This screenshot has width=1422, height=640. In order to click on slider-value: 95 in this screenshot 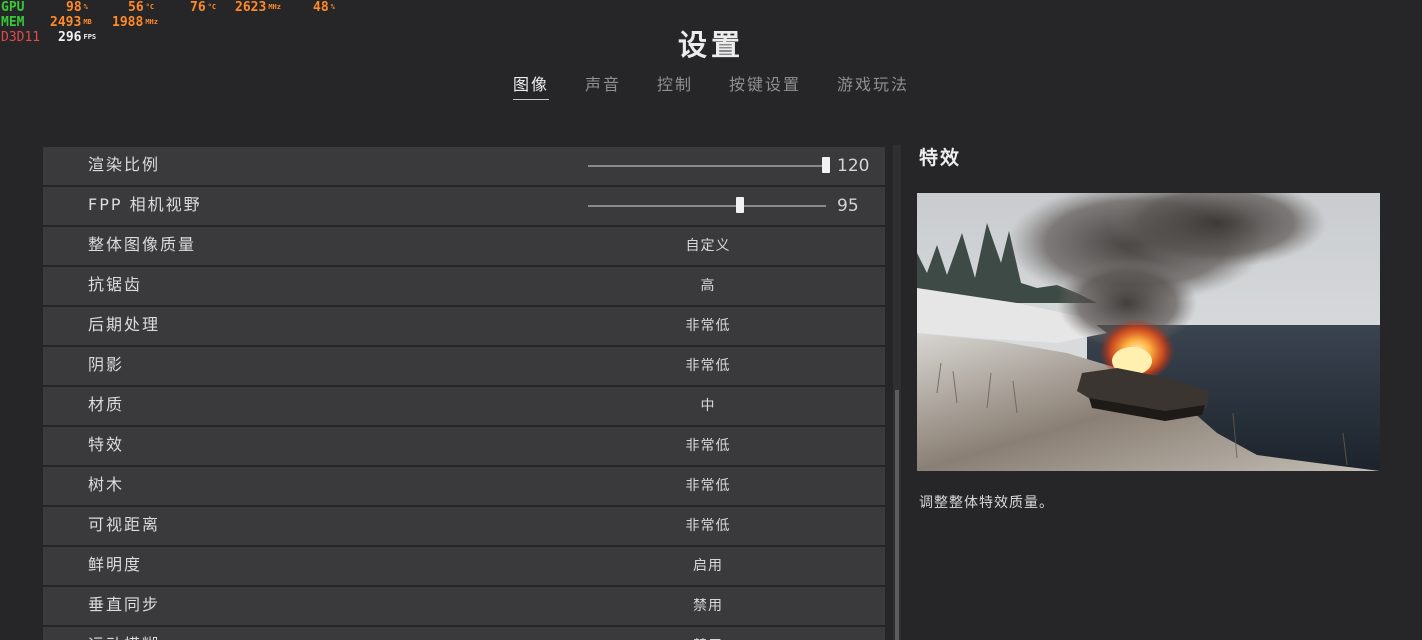, I will do `click(848, 206)`.